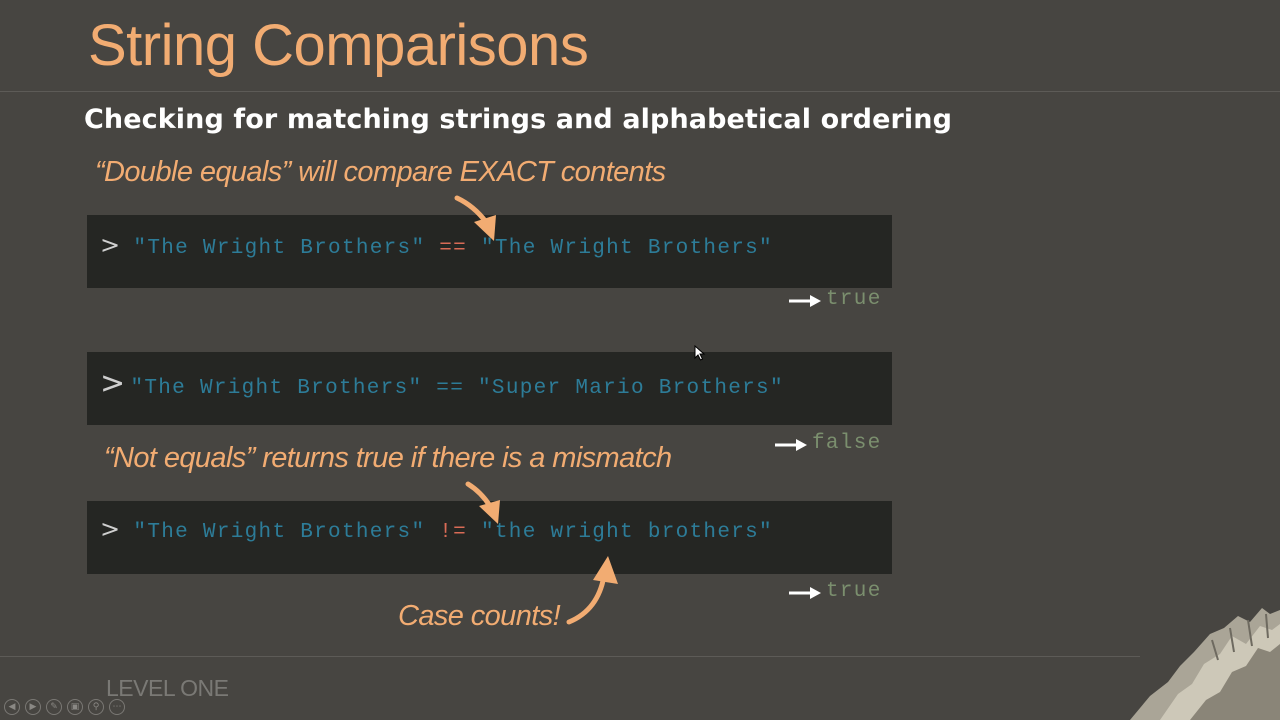  Describe the element at coordinates (33, 707) in the screenshot. I see `next-icon: ▶` at that location.